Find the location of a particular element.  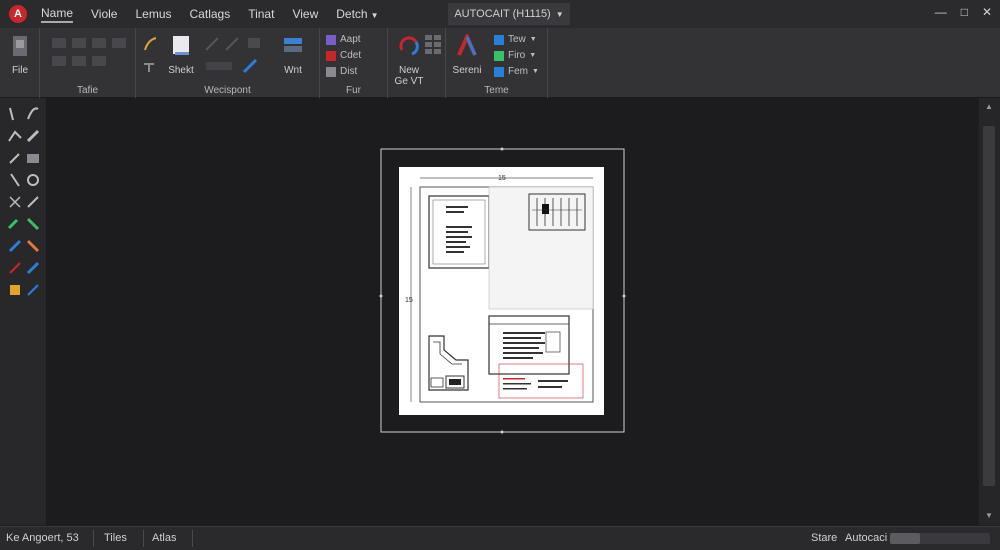

pen-tool-icon is located at coordinates (15, 158).